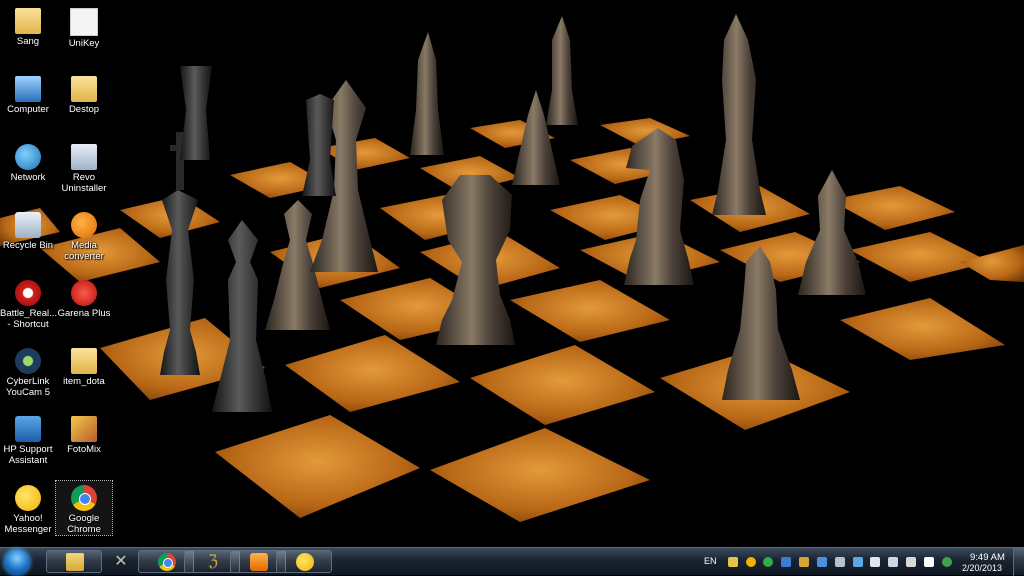  Describe the element at coordinates (84, 22) in the screenshot. I see `unikey-icon` at that location.